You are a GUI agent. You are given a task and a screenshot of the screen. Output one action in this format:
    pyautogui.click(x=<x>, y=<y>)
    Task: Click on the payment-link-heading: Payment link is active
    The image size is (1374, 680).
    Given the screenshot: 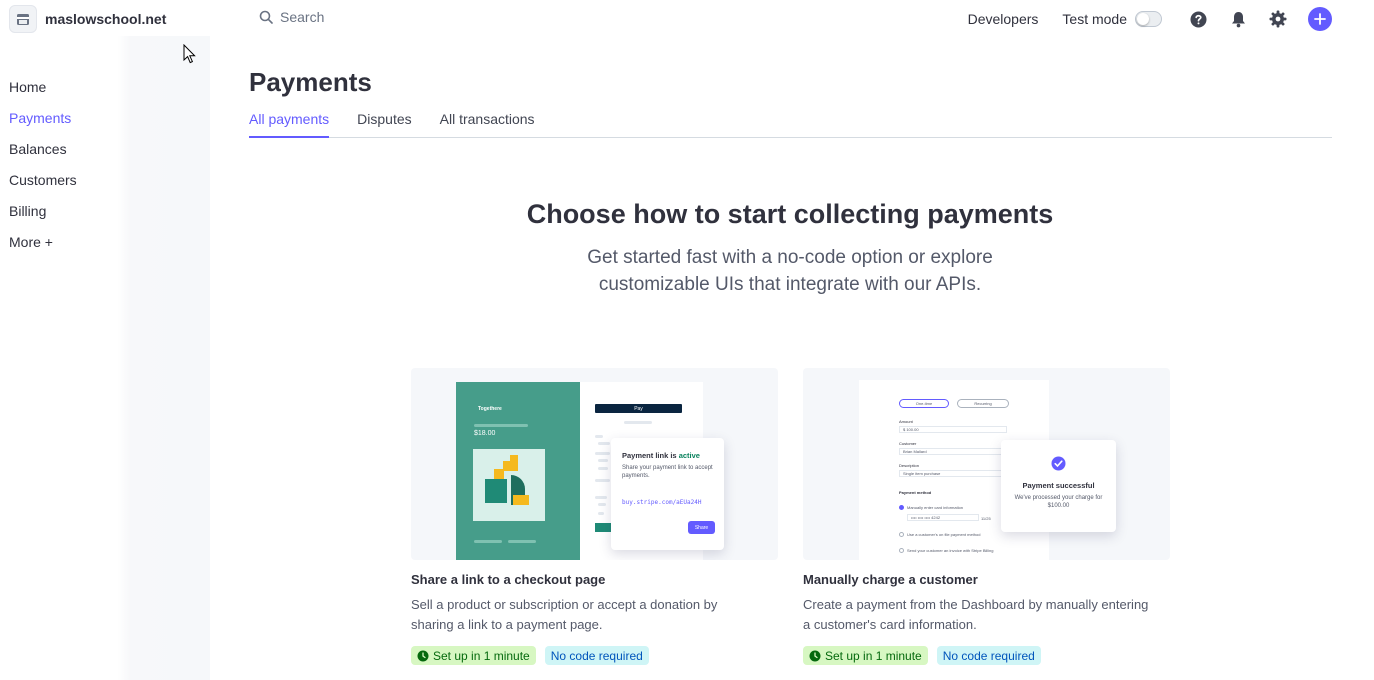 What is the action you would take?
    pyautogui.click(x=661, y=455)
    